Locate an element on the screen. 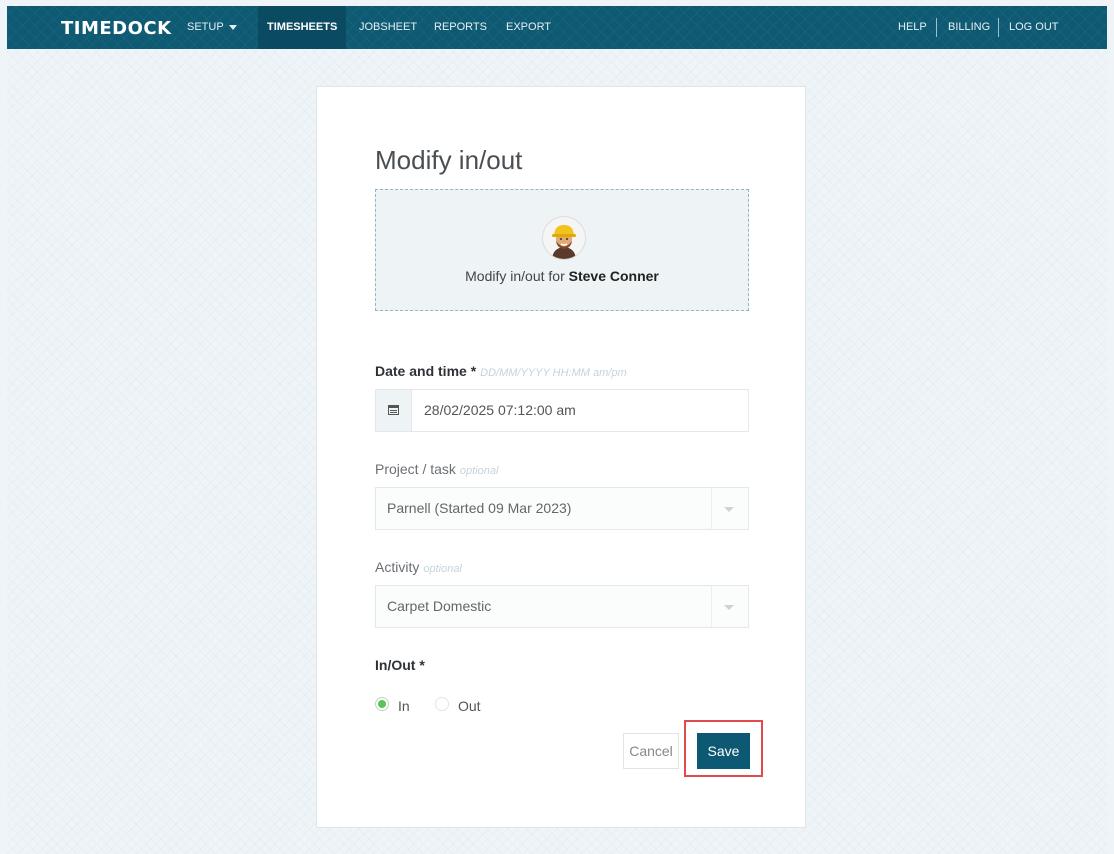 The height and width of the screenshot is (854, 1114). project-label: Project / task optional is located at coordinates (436, 469).